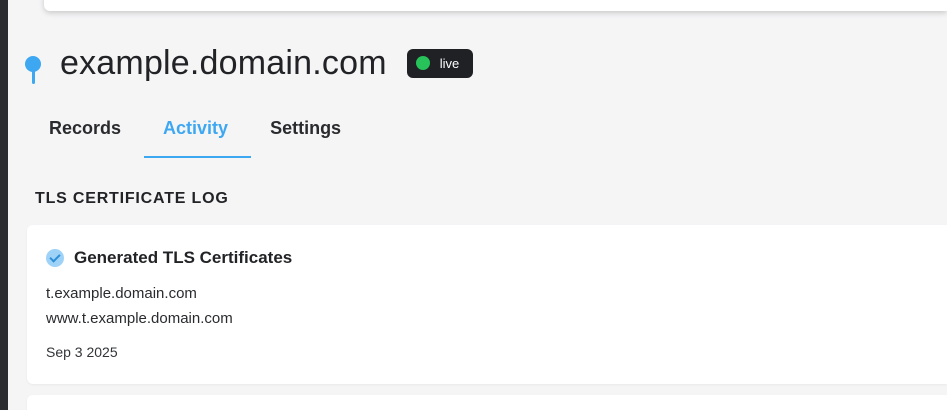  What do you see at coordinates (132, 198) in the screenshot?
I see `section-title: TLS CERTIFICATE LOG` at bounding box center [132, 198].